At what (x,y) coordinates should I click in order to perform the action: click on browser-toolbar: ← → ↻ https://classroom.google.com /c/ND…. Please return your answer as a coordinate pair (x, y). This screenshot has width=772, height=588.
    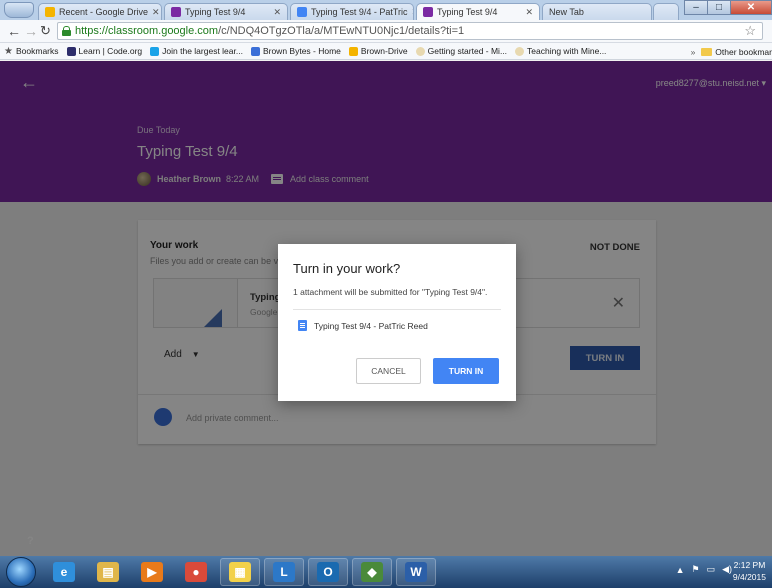
    Looking at the image, I should click on (386, 31).